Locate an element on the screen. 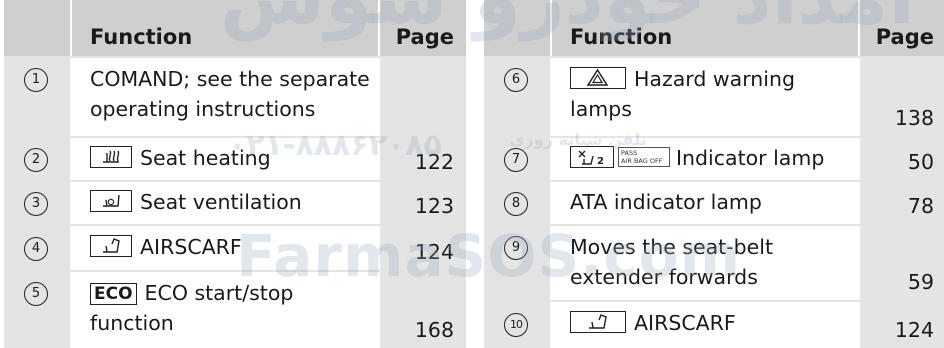  eco-button-icon: ECO is located at coordinates (113, 294).